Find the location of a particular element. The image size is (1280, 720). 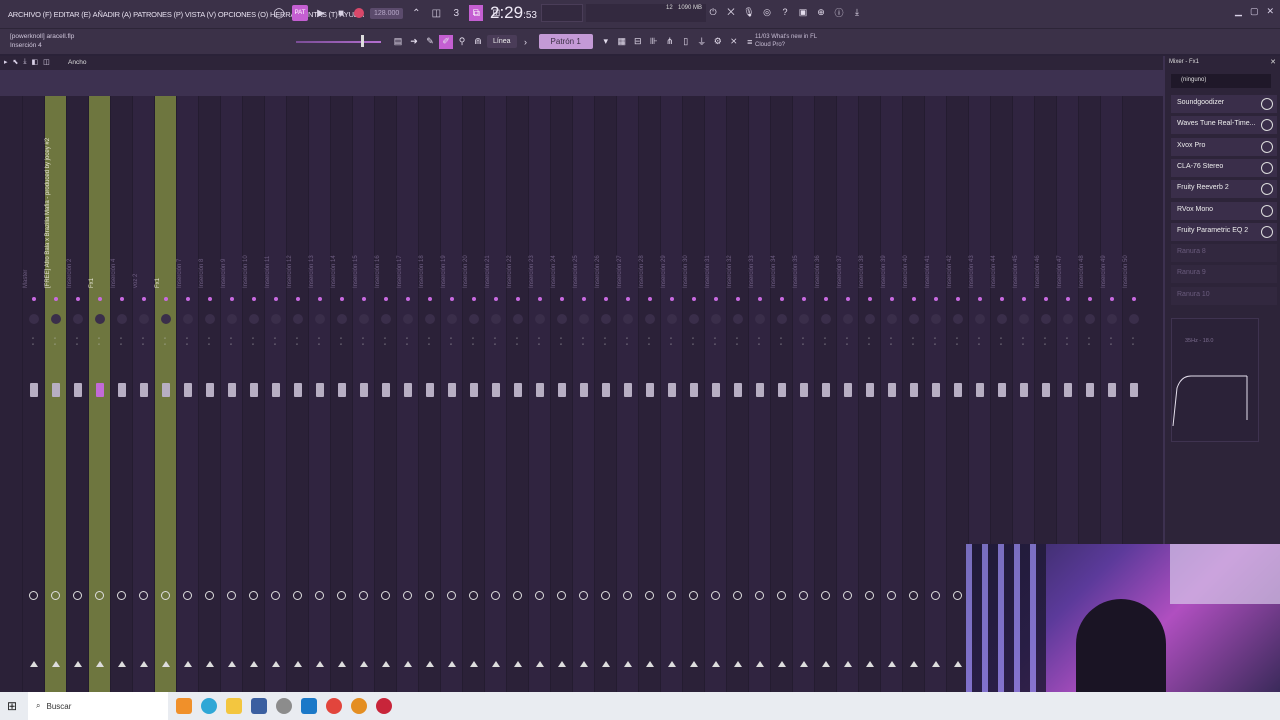

mixer-strip: Inserción 30 ◦ ◦ is located at coordinates (693, 394).